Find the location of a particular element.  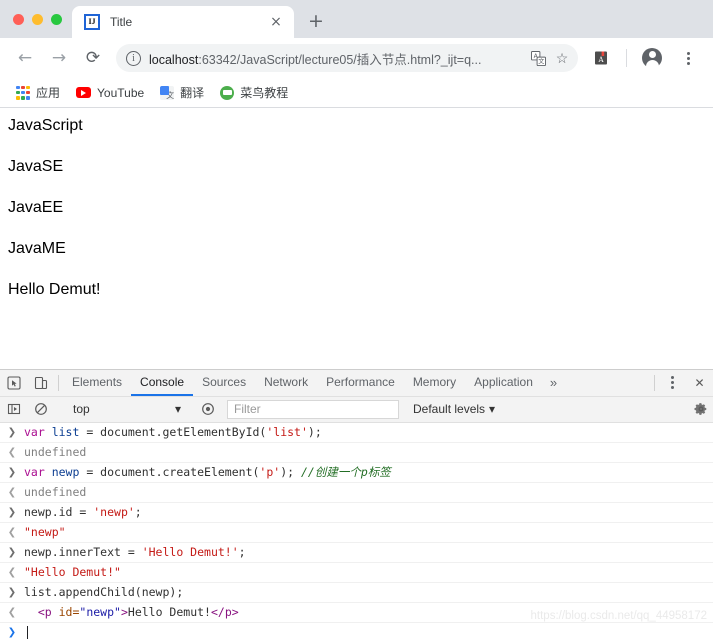

bookmark-label: 翻译 is located at coordinates (192, 93).